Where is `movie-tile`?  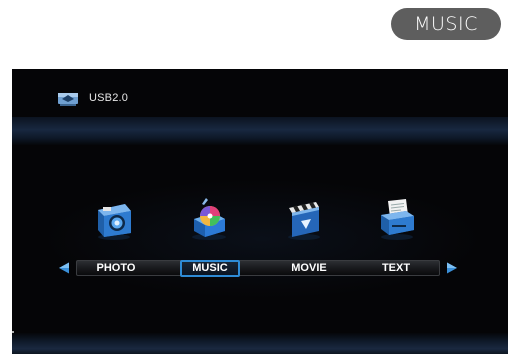
movie-tile is located at coordinates (304, 218).